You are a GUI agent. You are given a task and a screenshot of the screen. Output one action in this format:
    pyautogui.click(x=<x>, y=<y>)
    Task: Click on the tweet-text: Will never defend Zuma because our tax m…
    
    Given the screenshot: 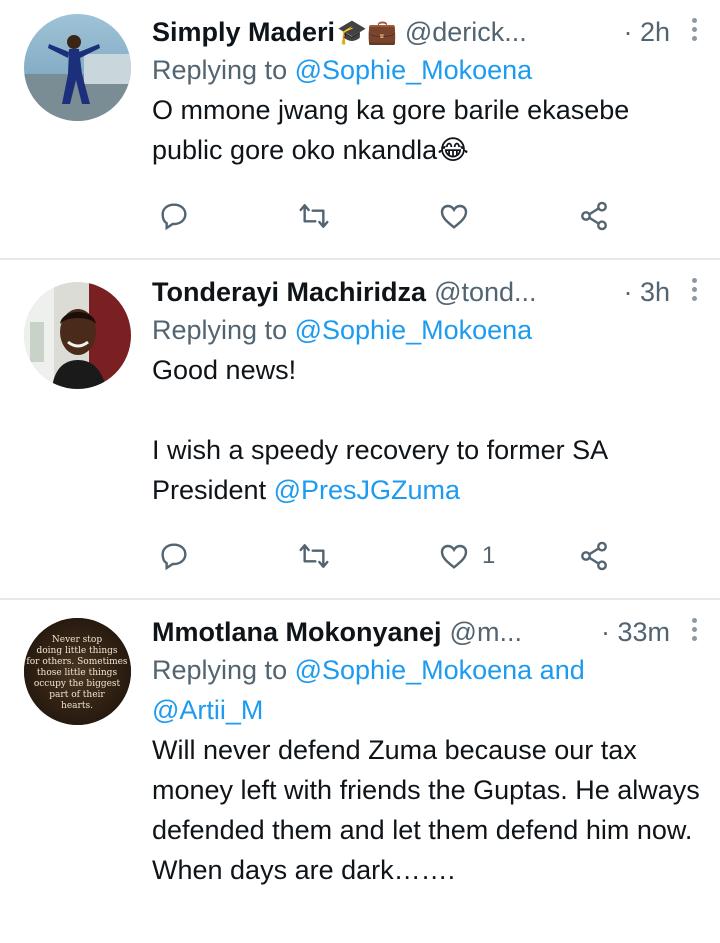 What is the action you would take?
    pyautogui.click(x=426, y=810)
    